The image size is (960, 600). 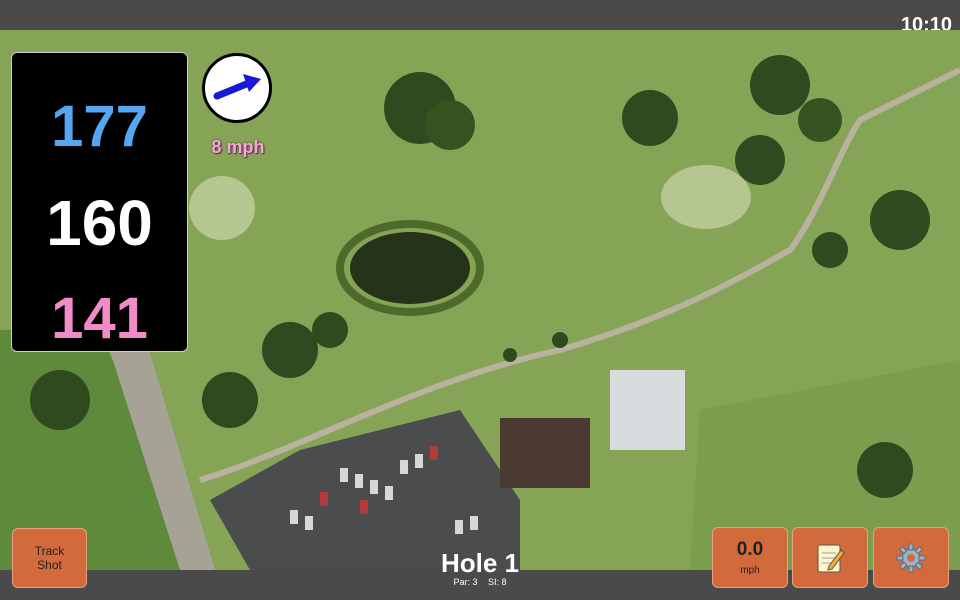 I want to click on notepad-icon, so click(x=831, y=558).